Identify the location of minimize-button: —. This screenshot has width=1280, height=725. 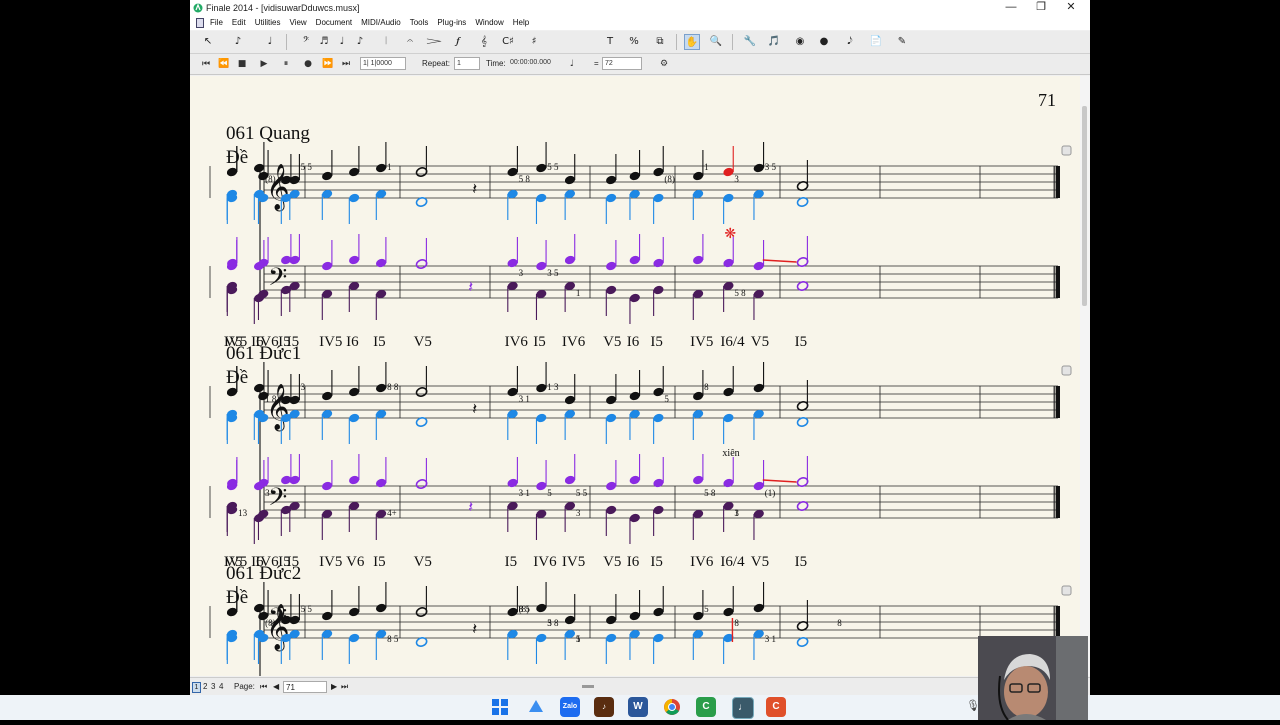
(1011, 8).